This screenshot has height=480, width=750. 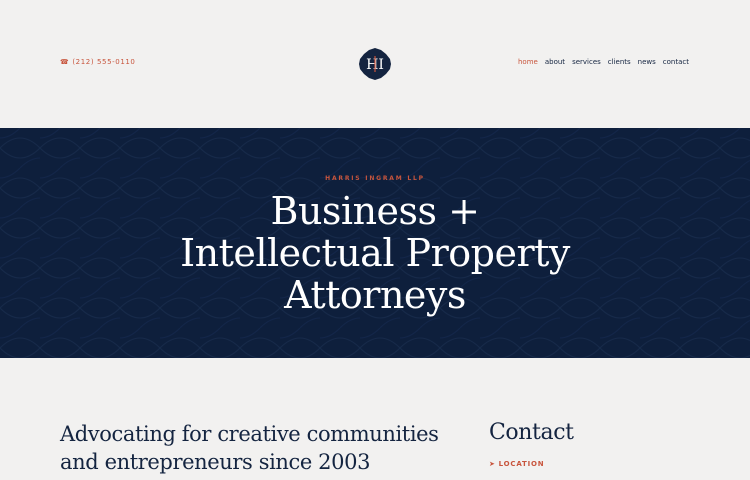 I want to click on nav-contact: contact, so click(x=676, y=62).